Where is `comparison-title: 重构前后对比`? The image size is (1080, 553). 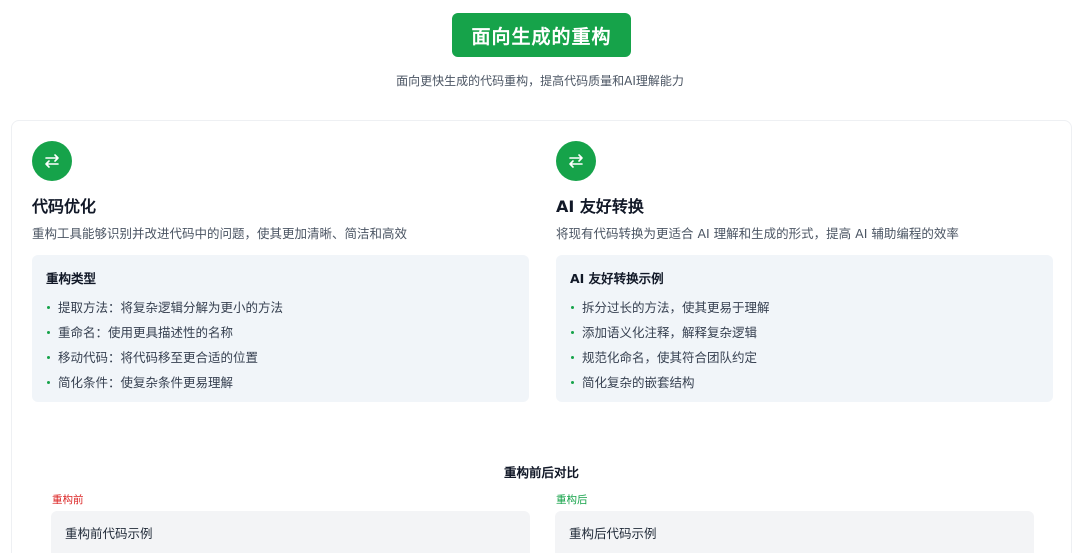 comparison-title: 重构前后对比 is located at coordinates (541, 472).